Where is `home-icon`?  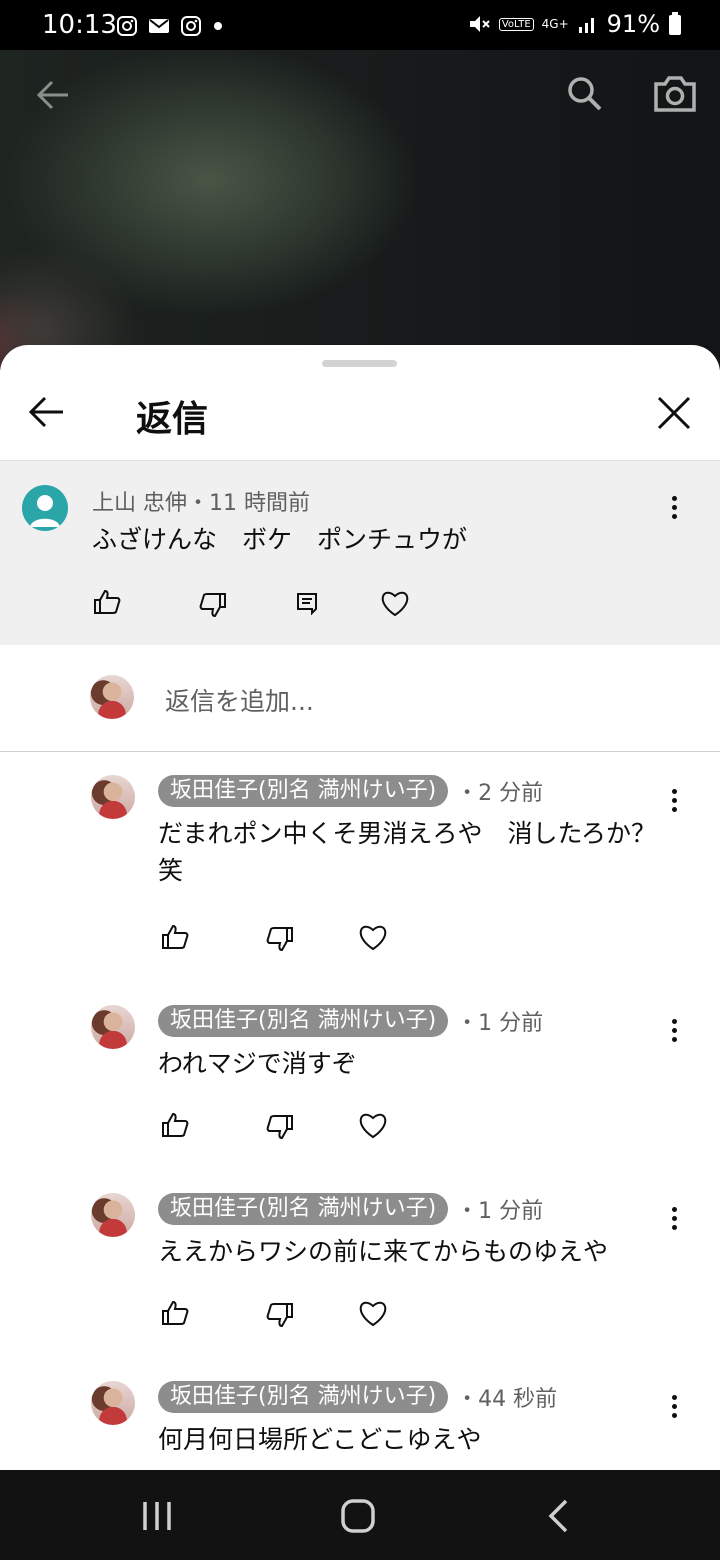 home-icon is located at coordinates (358, 1516).